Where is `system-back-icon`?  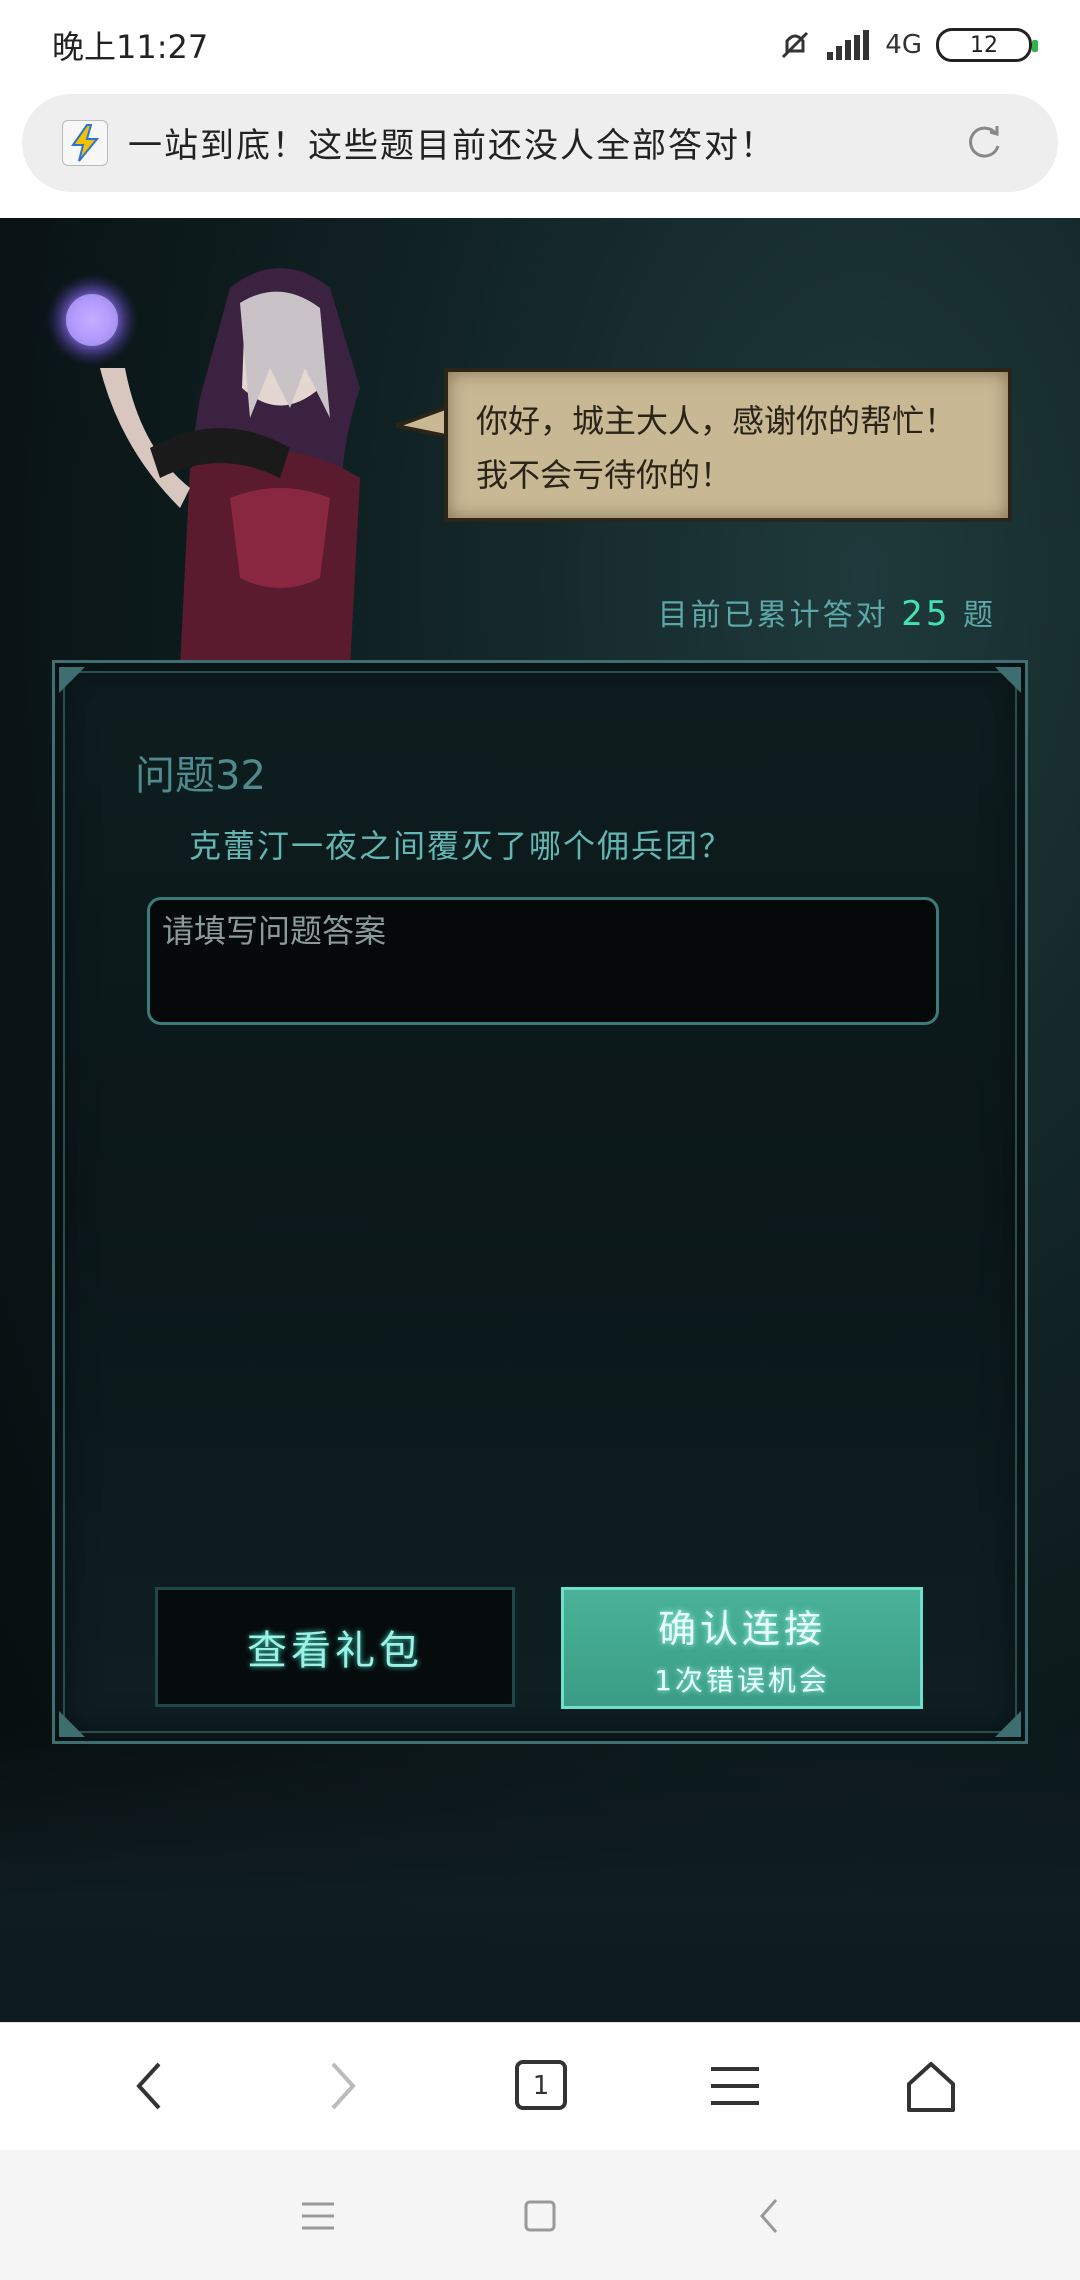
system-back-icon is located at coordinates (770, 2216).